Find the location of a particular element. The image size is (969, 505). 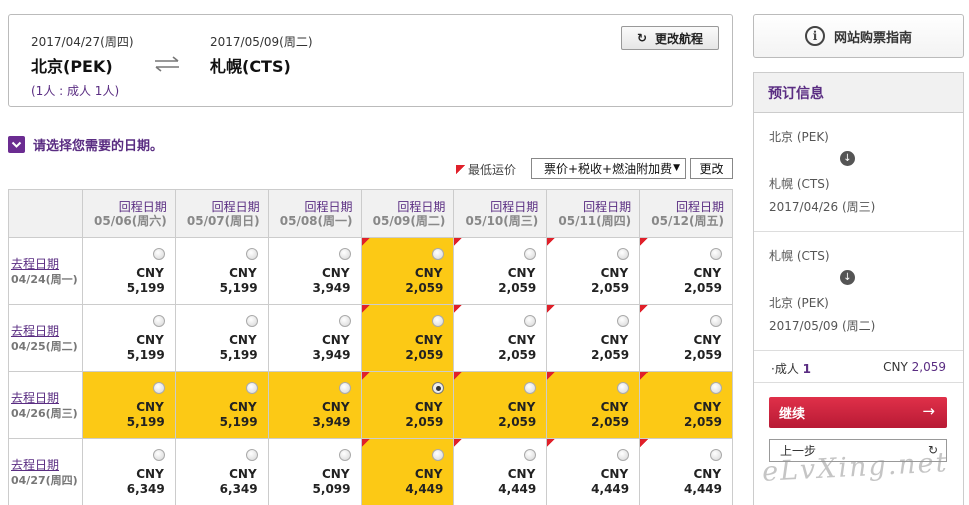

purchase-guide-button: i 网站购票指南 is located at coordinates (858, 36).